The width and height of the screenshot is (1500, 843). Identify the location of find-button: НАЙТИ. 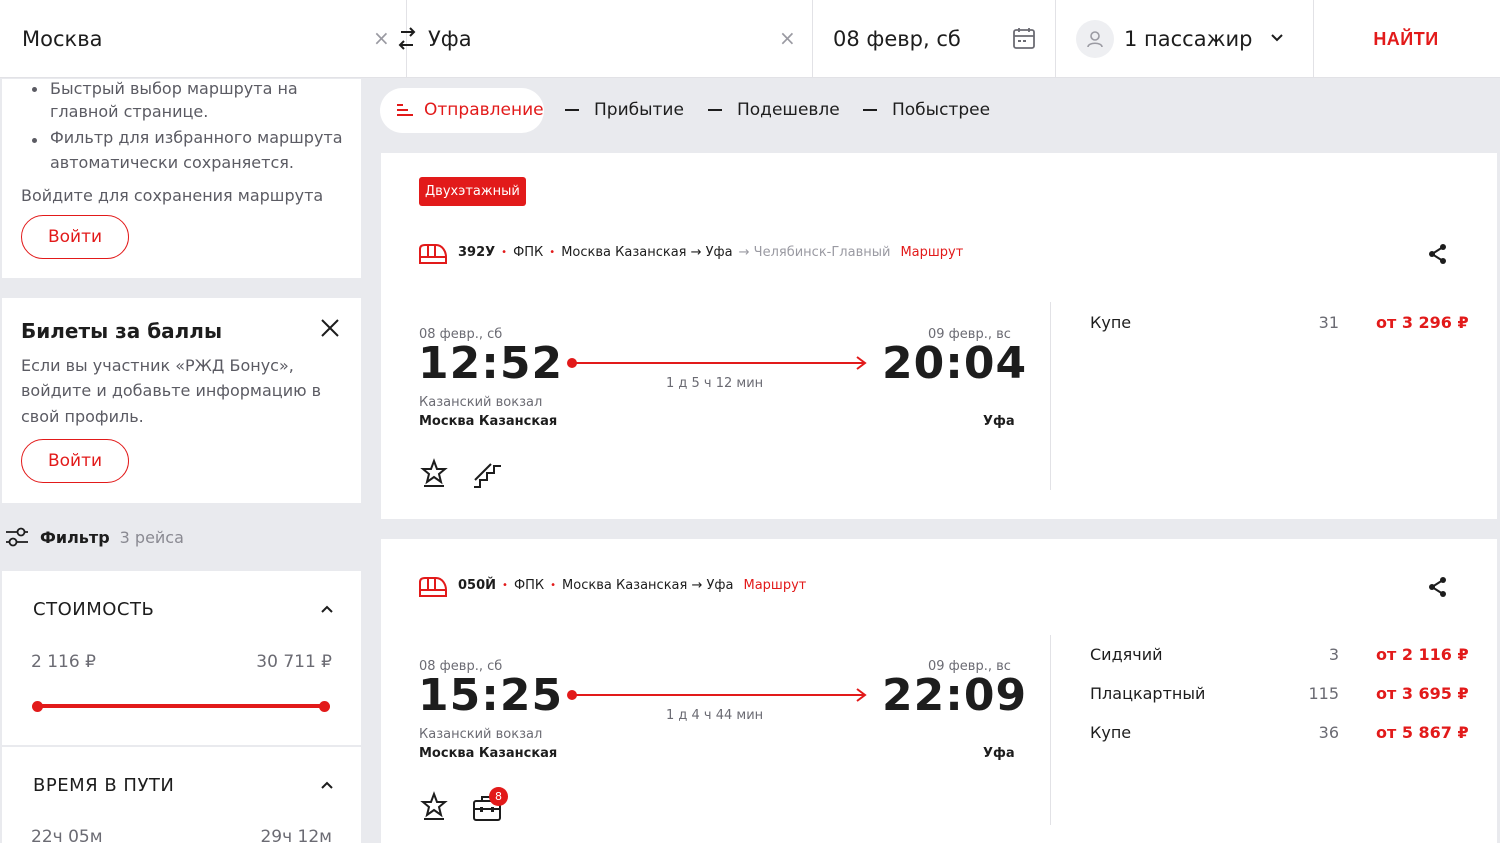
(1406, 39).